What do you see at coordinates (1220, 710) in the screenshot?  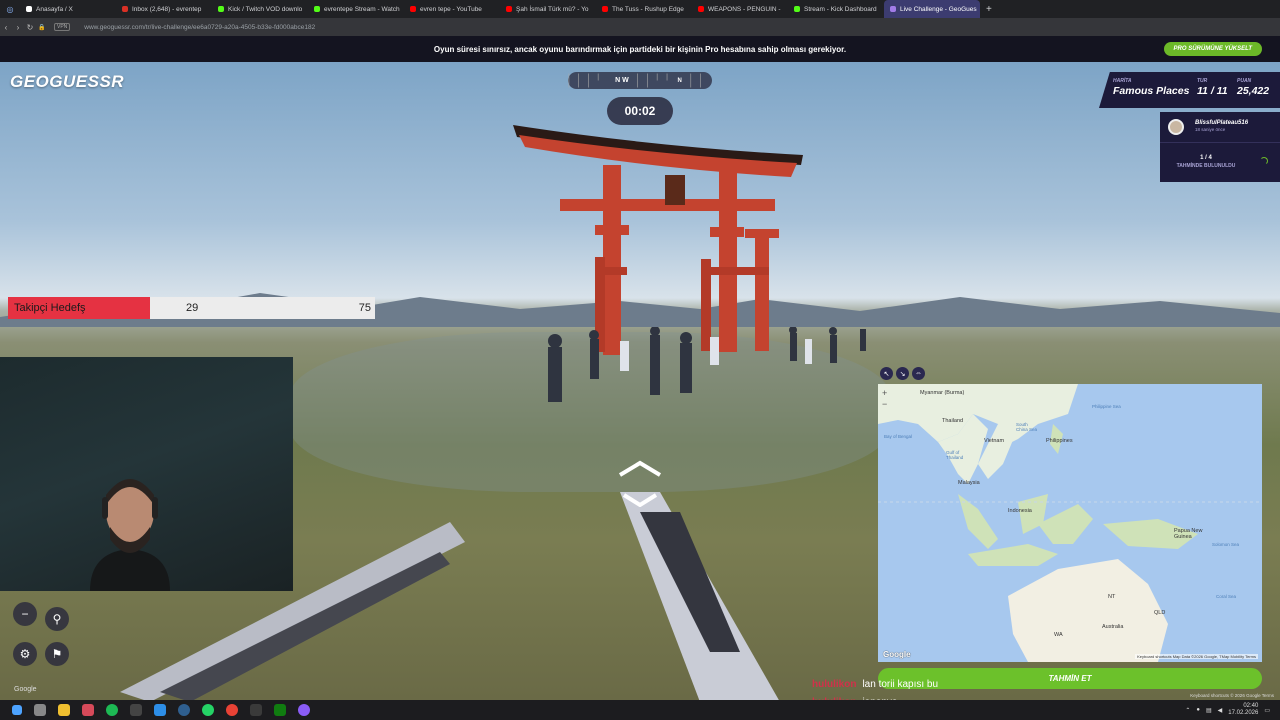 I see `volume-icon: ◀` at bounding box center [1220, 710].